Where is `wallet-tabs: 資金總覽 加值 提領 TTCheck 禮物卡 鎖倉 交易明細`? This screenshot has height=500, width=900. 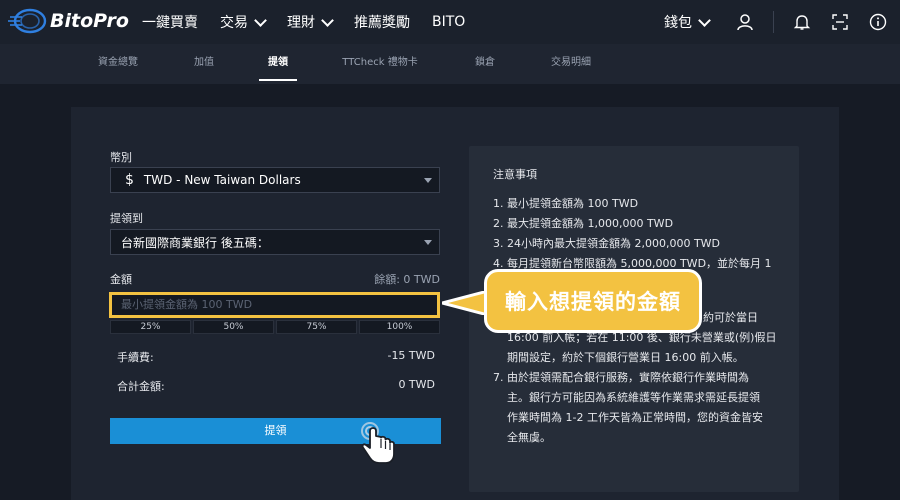 wallet-tabs: 資金總覽 加值 提領 TTCheck 禮物卡 鎖倉 交易明細 is located at coordinates (450, 64).